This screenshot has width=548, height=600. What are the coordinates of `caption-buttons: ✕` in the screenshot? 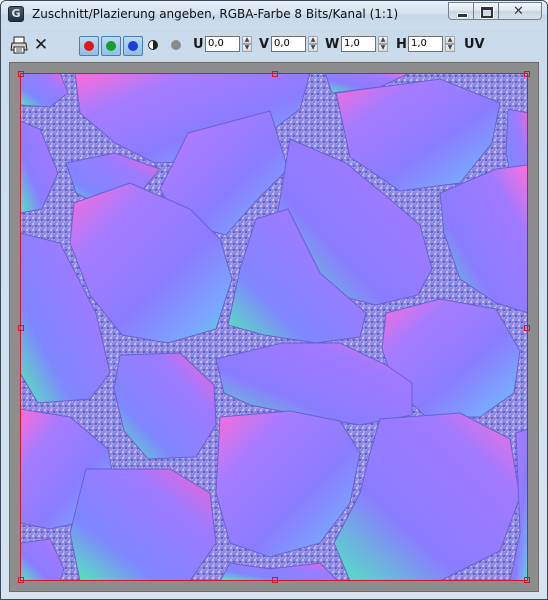 It's located at (495, 11).